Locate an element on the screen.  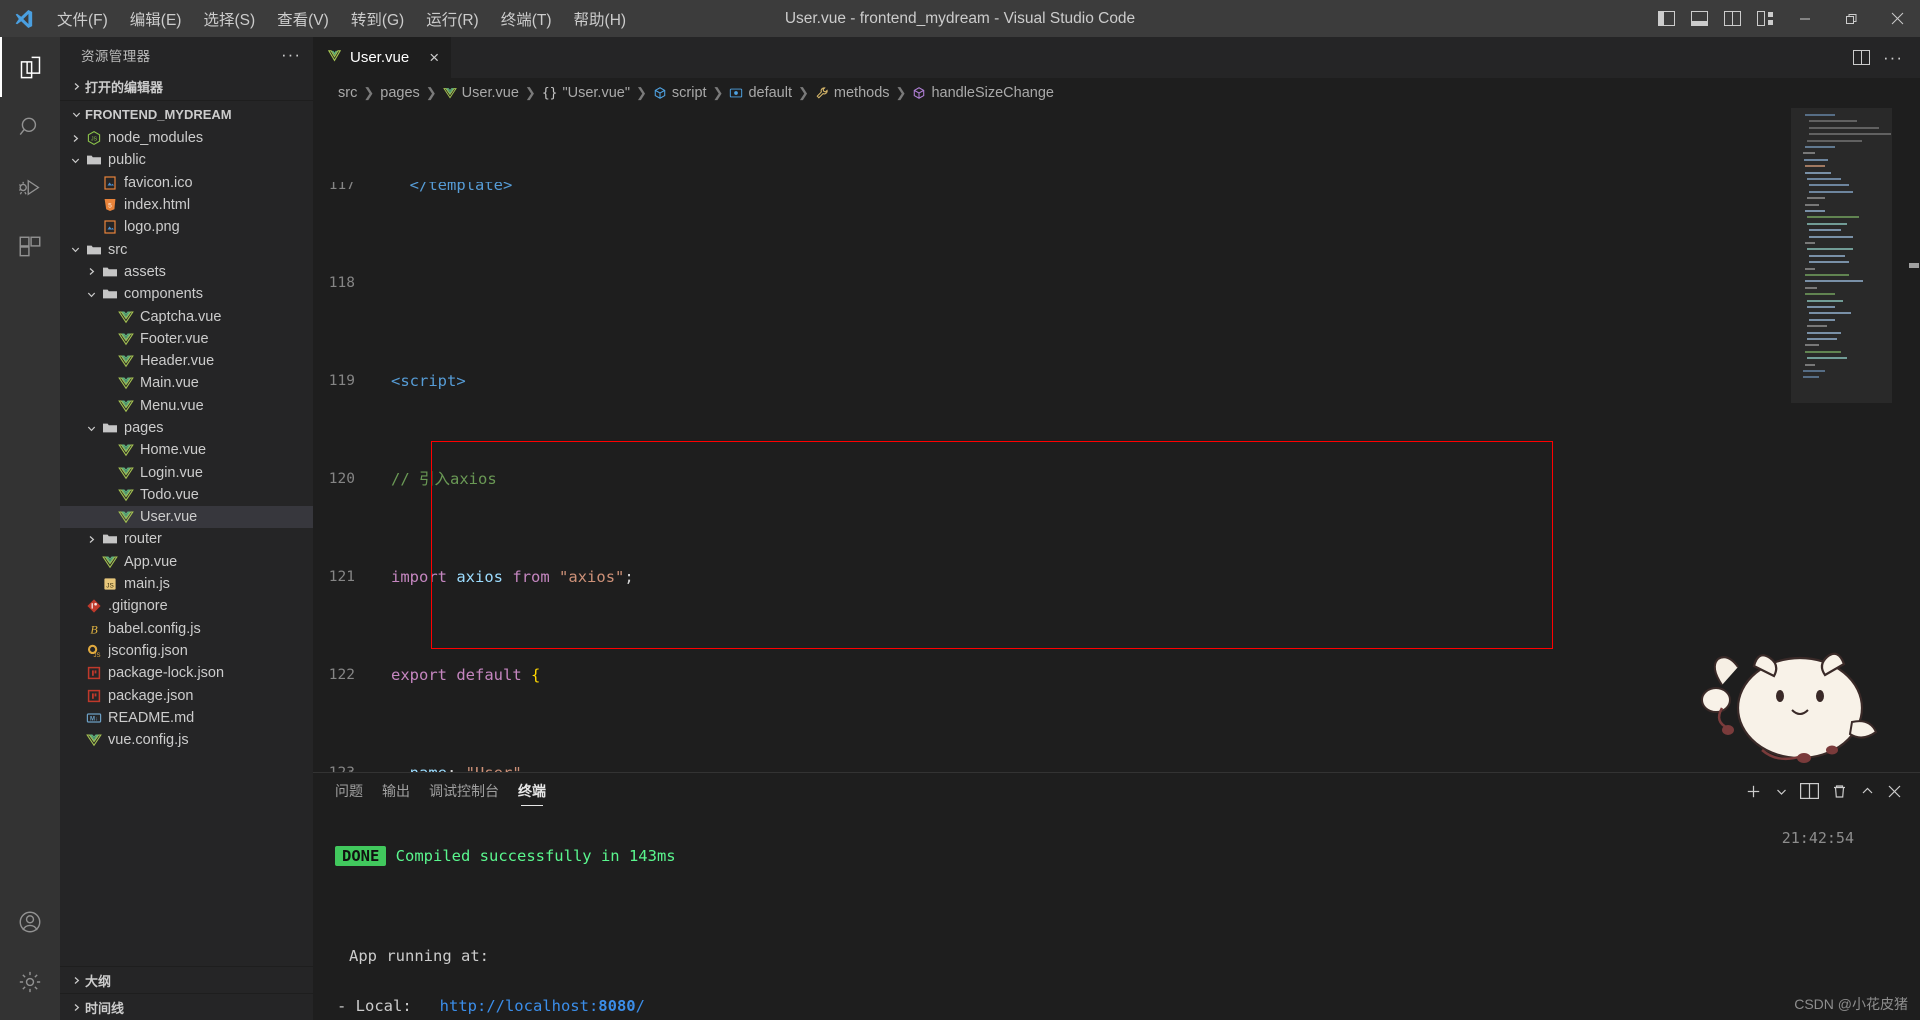
tree-item-router: router is located at coordinates (186, 539).